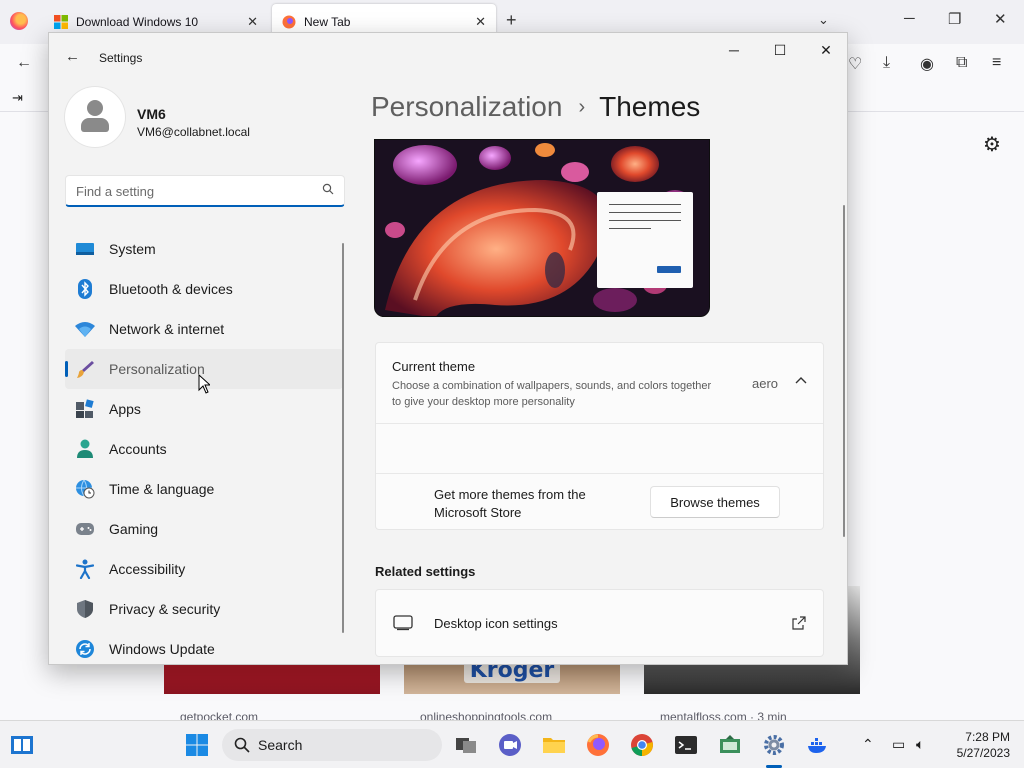 The height and width of the screenshot is (768, 1024). What do you see at coordinates (927, 64) in the screenshot?
I see `account-icon: ◉` at bounding box center [927, 64].